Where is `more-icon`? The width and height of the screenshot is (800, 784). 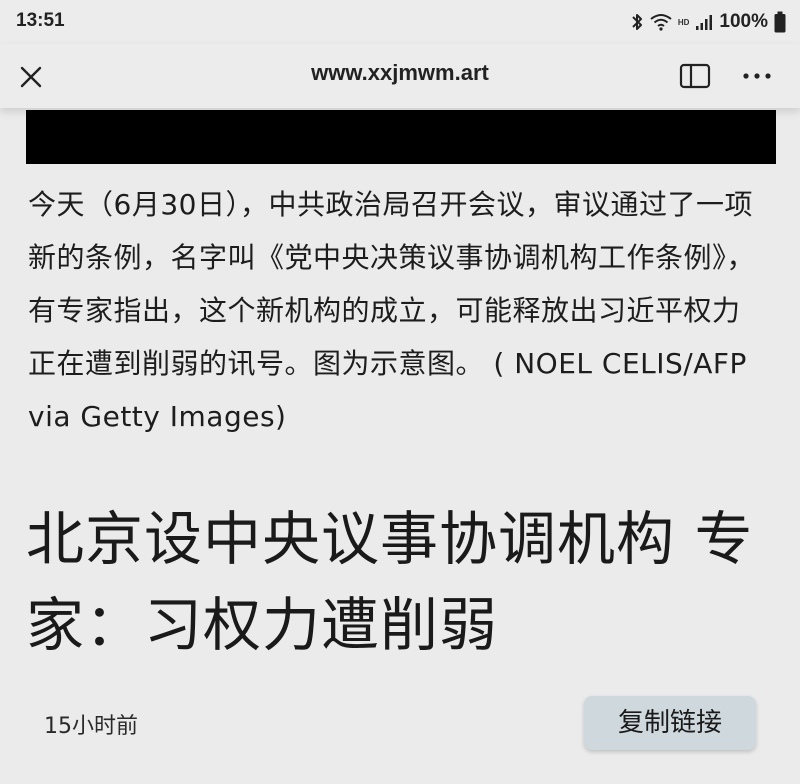 more-icon is located at coordinates (757, 76).